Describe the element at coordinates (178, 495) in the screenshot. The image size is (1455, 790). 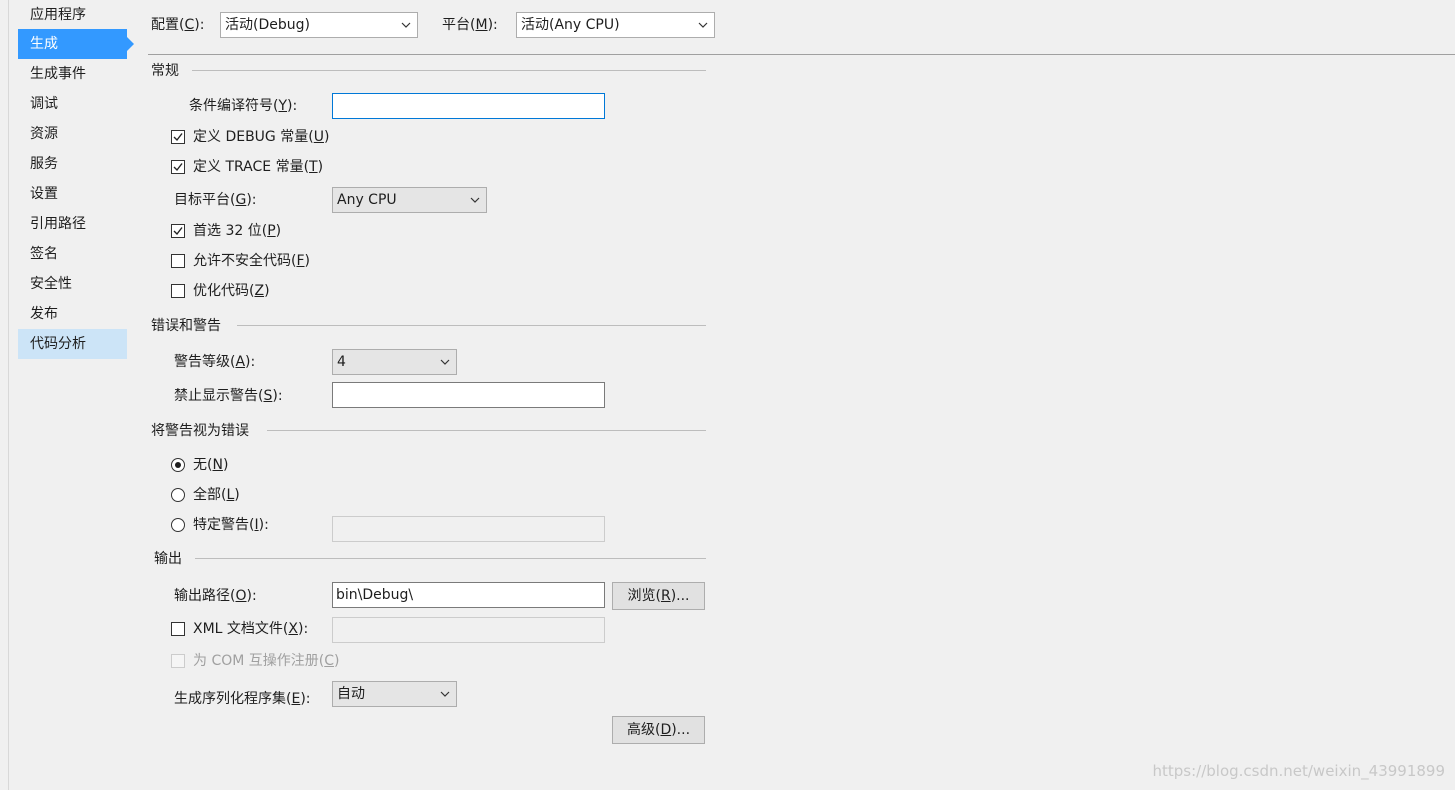
I see `treat-all-radio` at that location.